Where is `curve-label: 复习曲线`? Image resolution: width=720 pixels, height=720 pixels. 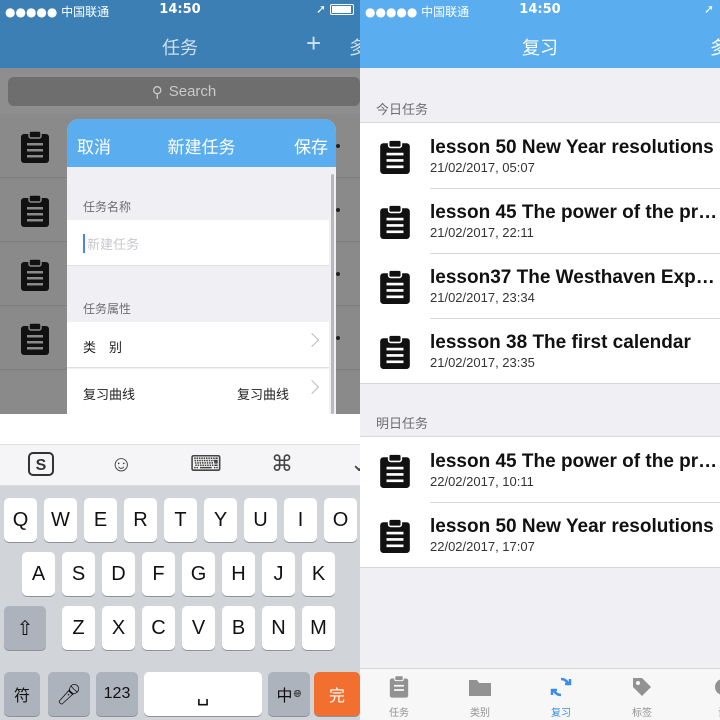 curve-label: 复习曲线 is located at coordinates (109, 395).